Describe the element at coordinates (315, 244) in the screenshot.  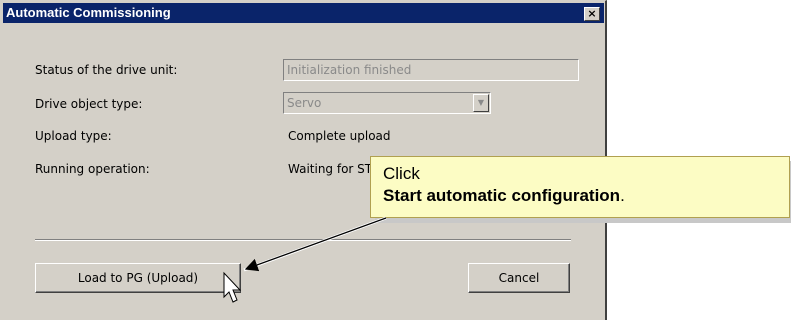
I see `callout-arrow` at that location.